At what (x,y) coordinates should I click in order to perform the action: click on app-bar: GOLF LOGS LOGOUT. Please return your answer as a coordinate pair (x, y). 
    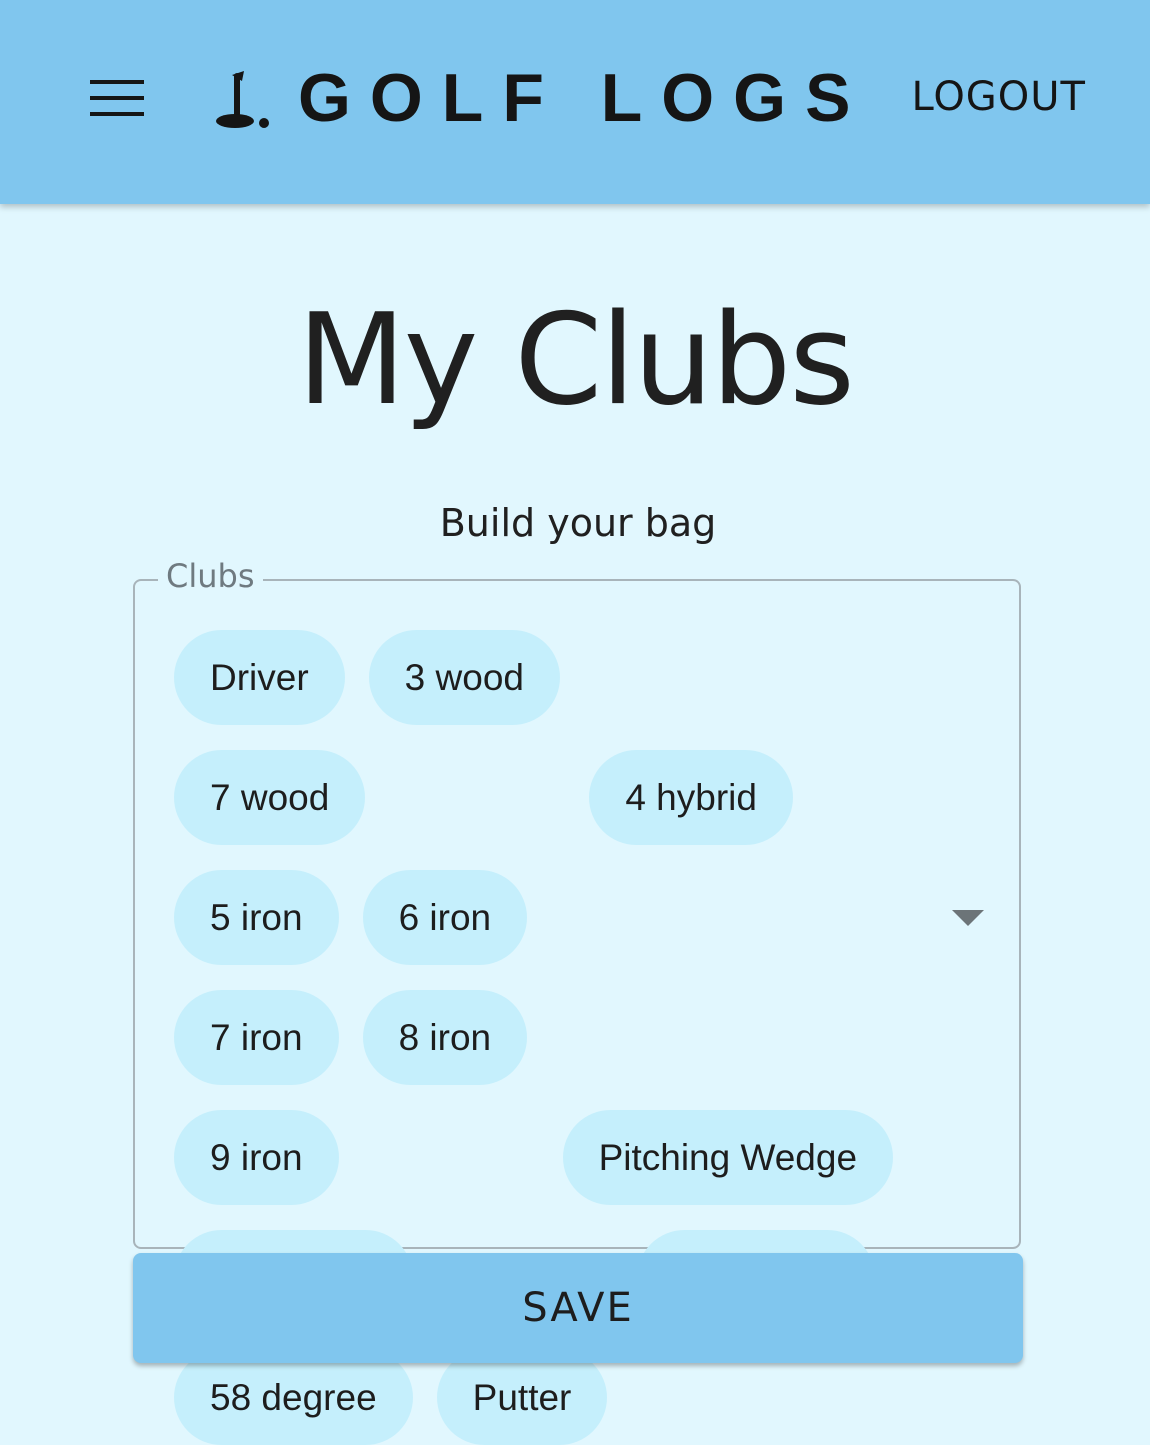
    Looking at the image, I should click on (575, 102).